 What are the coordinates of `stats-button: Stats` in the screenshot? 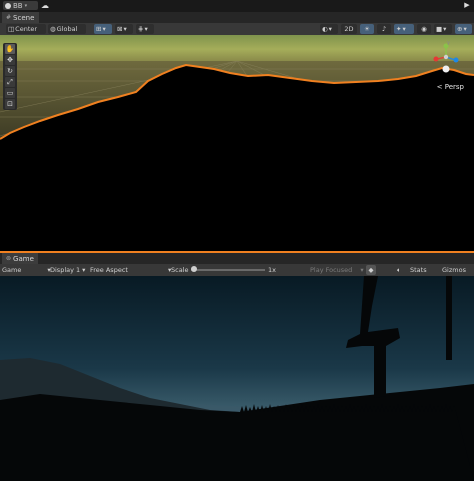 It's located at (418, 270).